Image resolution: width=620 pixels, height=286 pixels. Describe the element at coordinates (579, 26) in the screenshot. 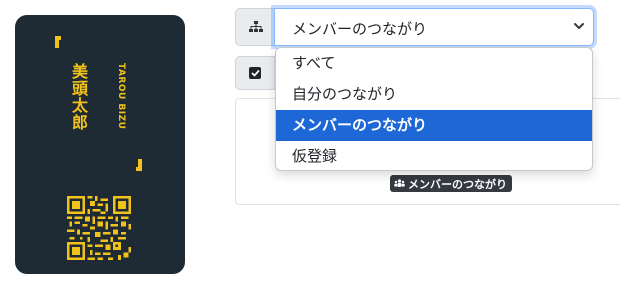

I see `chevron-down-icon` at that location.